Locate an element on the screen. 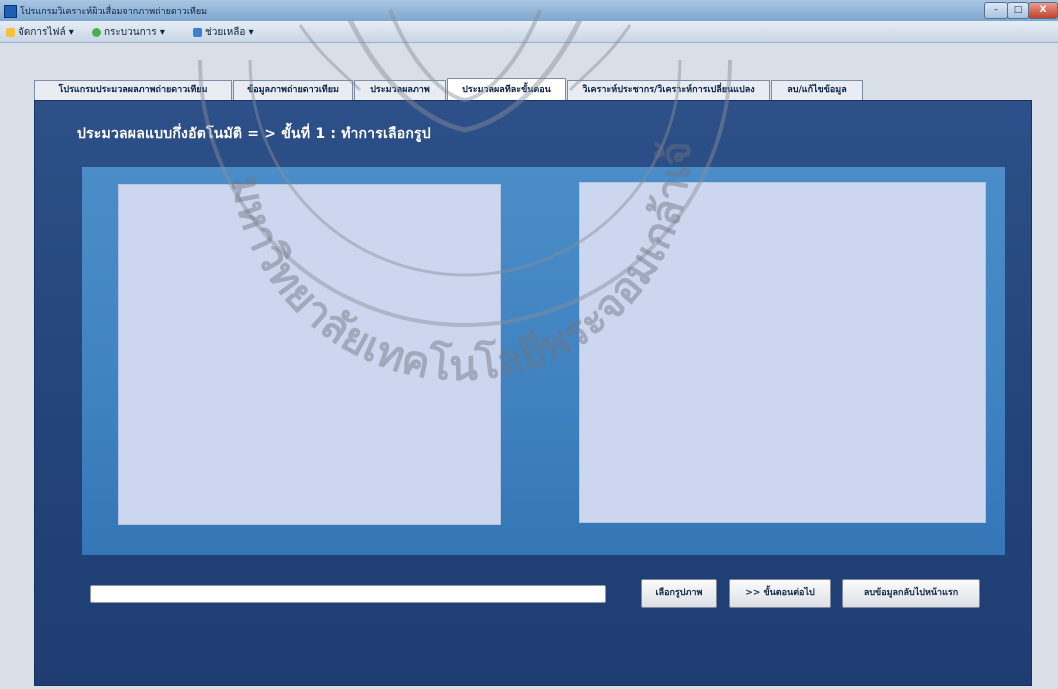  menu-process: กระบวนการ ▾ is located at coordinates (128, 32).